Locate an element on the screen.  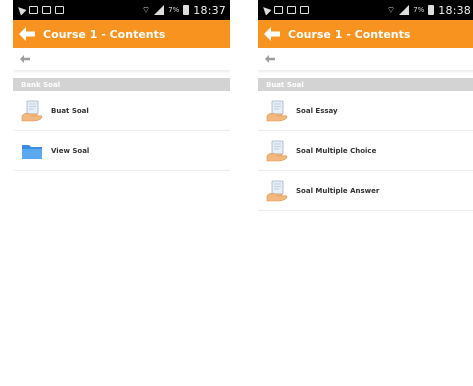
list-item-soal-essay: Soal Essay is located at coordinates (365, 111).